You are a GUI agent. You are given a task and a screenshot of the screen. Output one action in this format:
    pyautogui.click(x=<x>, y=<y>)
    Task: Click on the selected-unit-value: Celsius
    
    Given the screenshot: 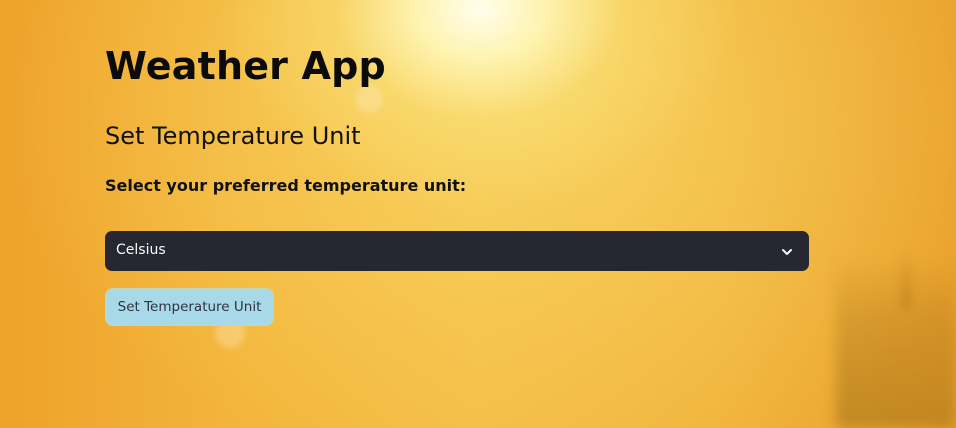 What is the action you would take?
    pyautogui.click(x=141, y=250)
    